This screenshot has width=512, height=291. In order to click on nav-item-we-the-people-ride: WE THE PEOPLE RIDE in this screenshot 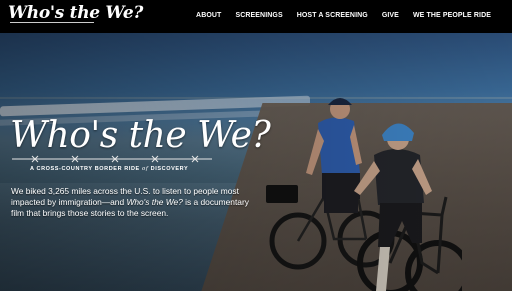, I will do `click(452, 15)`.